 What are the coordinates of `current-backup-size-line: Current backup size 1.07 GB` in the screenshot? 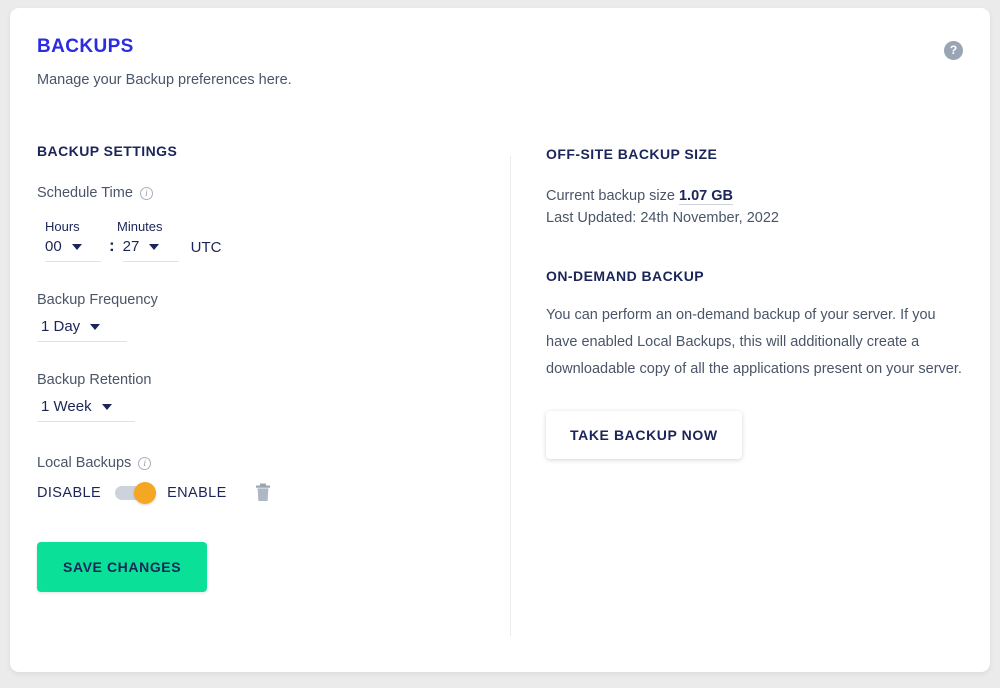 It's located at (756, 196).